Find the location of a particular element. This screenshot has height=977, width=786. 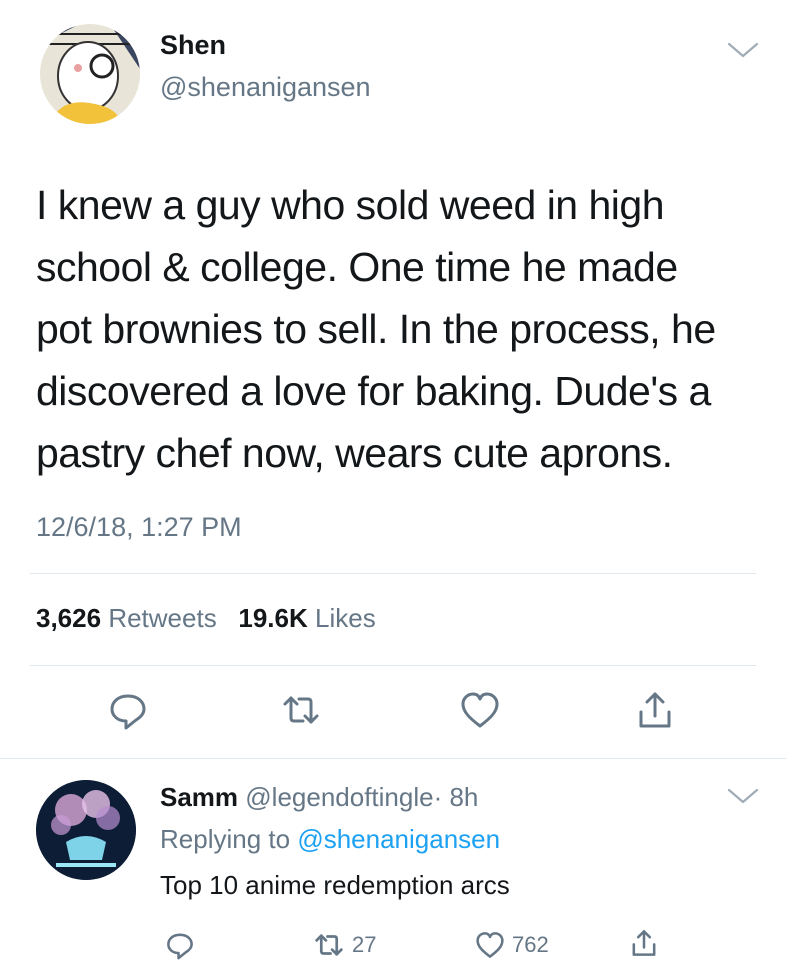

reply-share-button is located at coordinates (644, 943).